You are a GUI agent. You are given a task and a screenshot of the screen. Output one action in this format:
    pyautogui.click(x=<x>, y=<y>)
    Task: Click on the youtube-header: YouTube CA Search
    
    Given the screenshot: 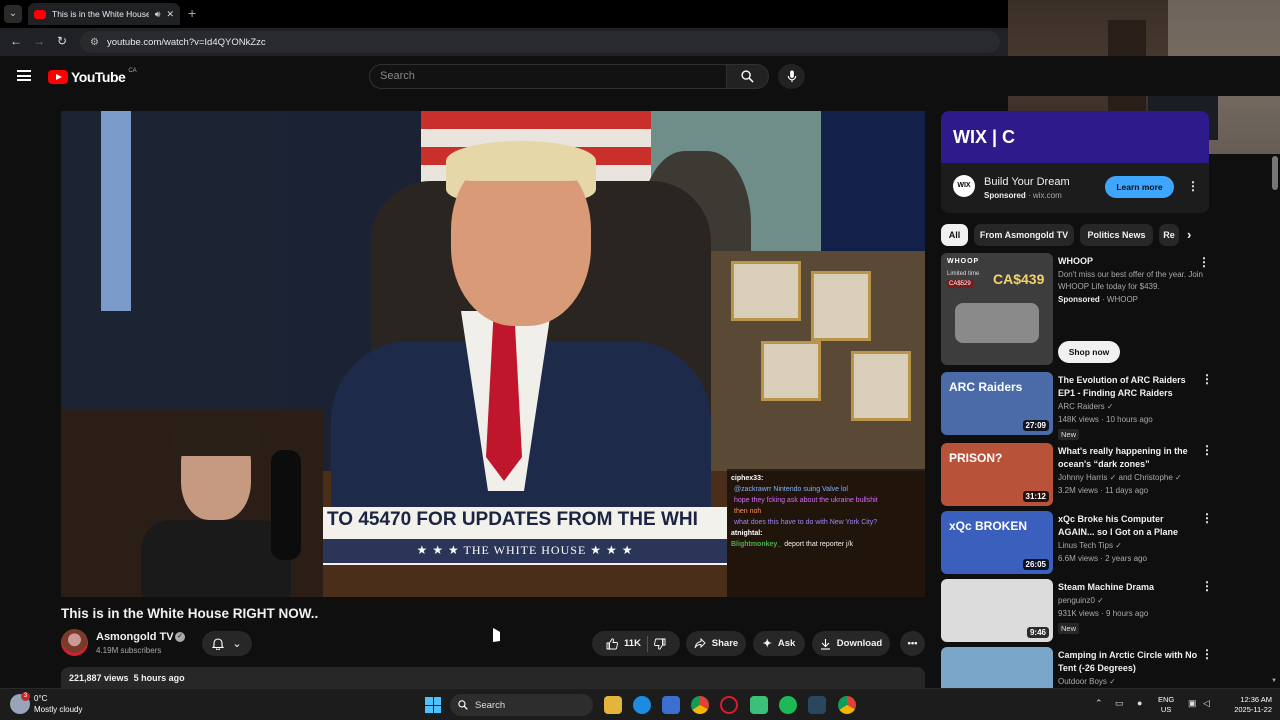 What is the action you would take?
    pyautogui.click(x=640, y=76)
    